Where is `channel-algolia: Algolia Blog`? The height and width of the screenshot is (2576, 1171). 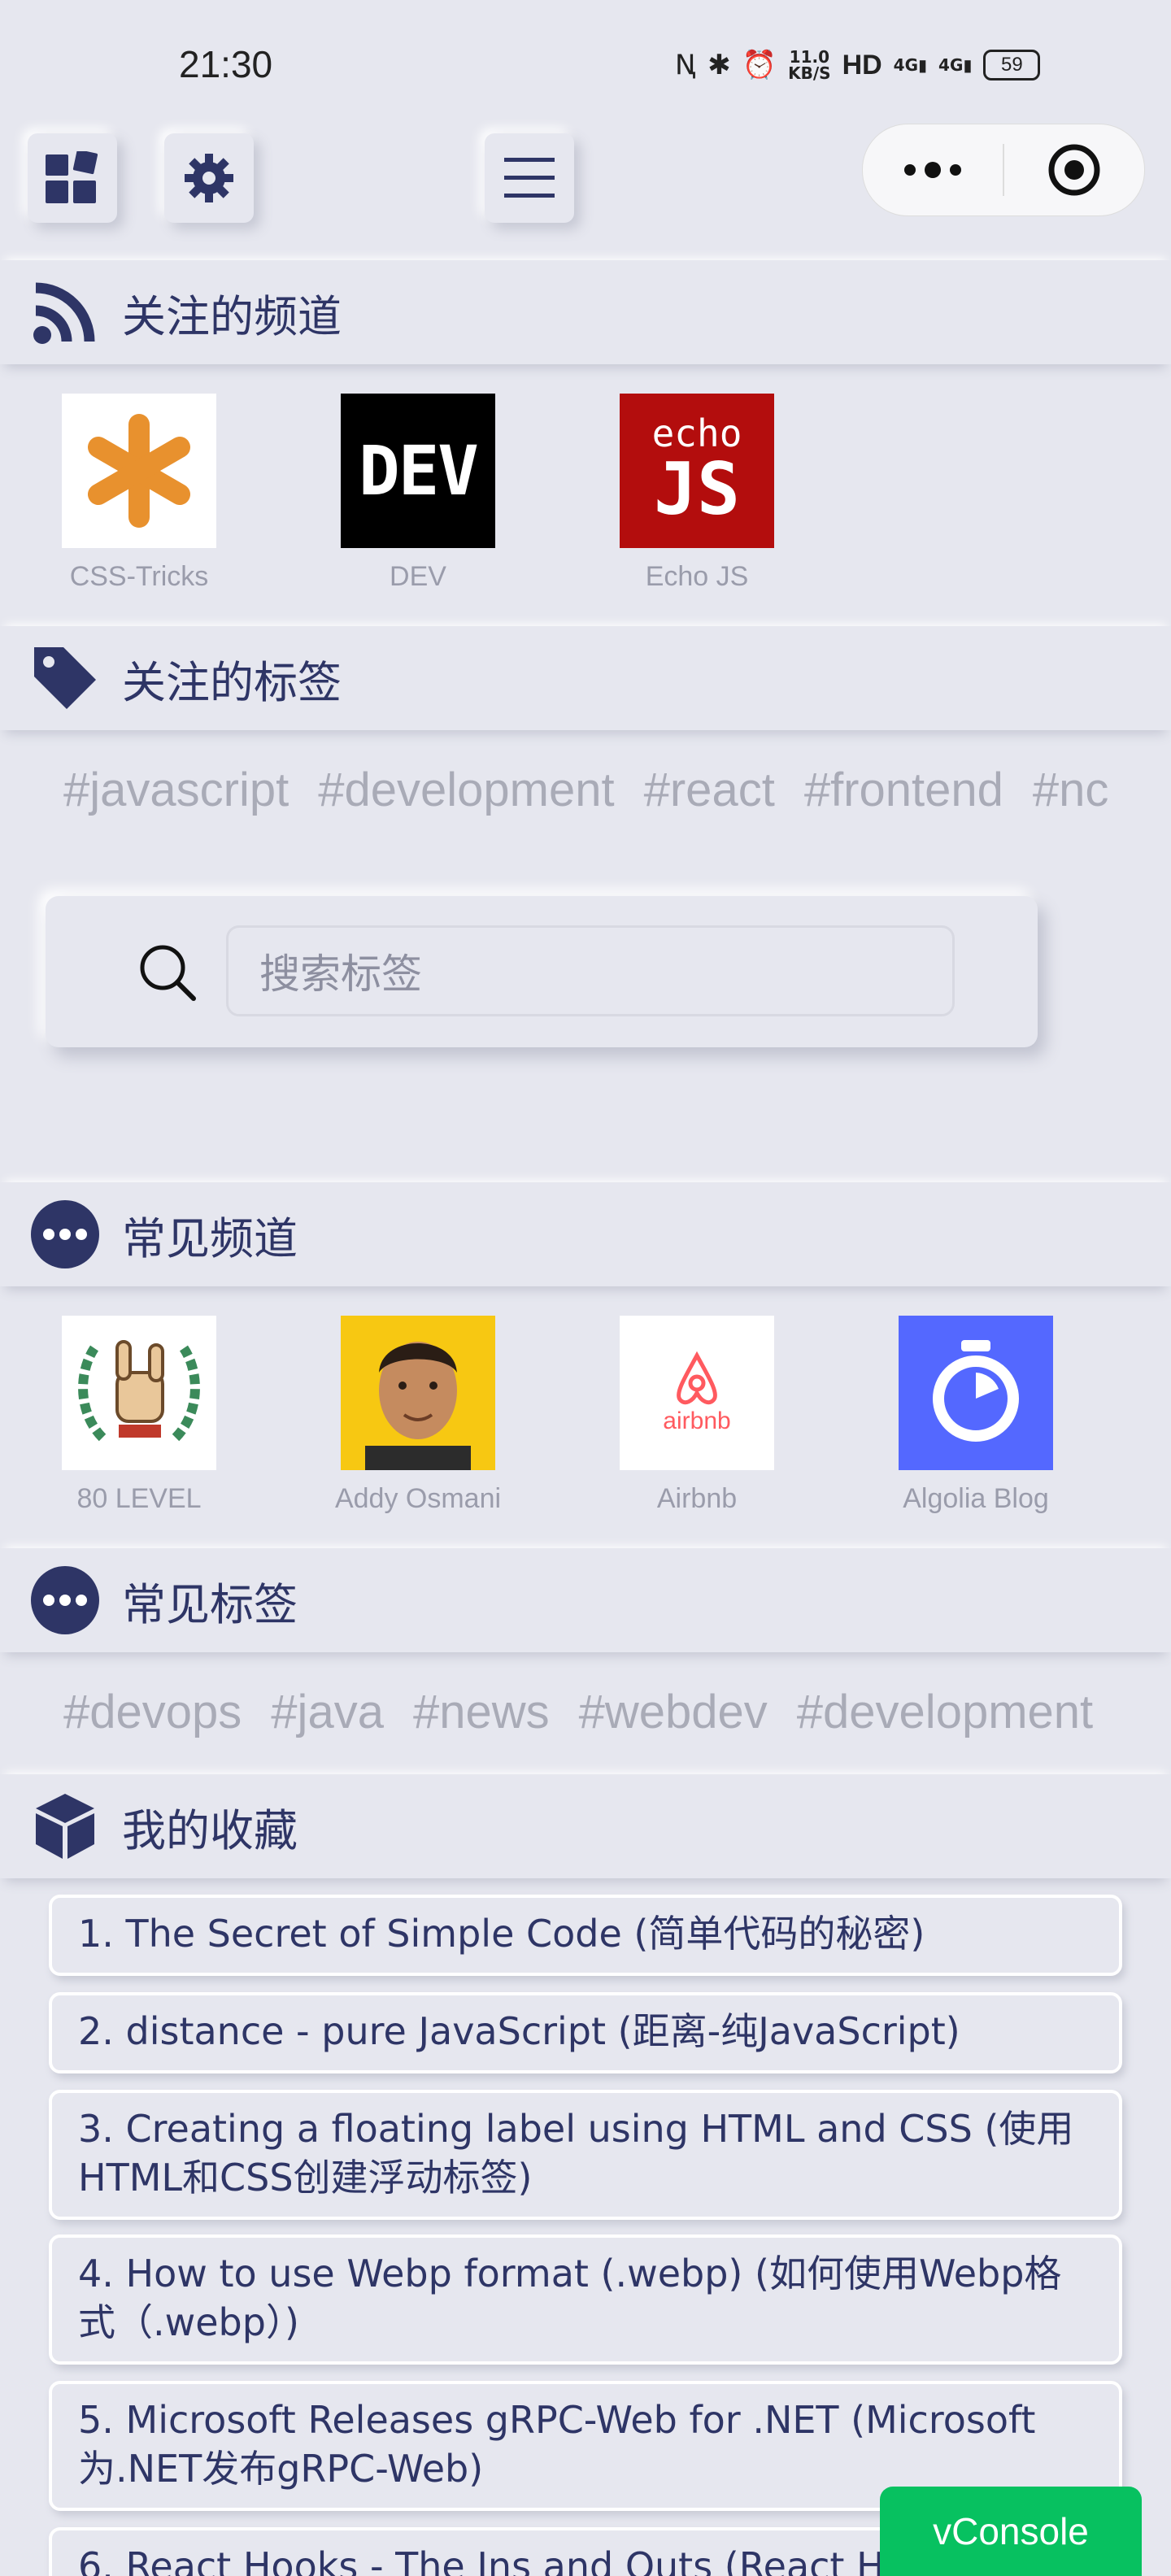 channel-algolia: Algolia Blog is located at coordinates (976, 1416).